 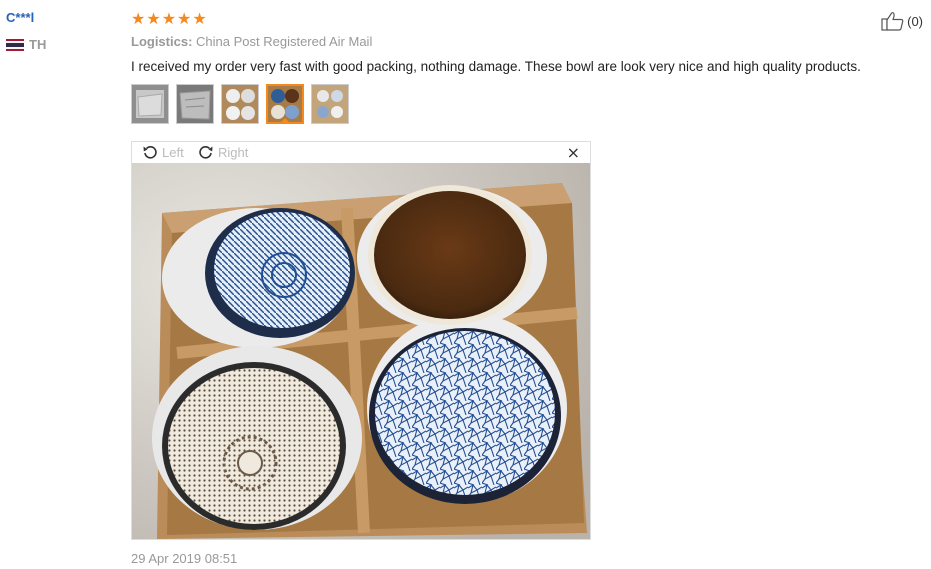 I want to click on thumbs-up-icon, so click(x=892, y=21).